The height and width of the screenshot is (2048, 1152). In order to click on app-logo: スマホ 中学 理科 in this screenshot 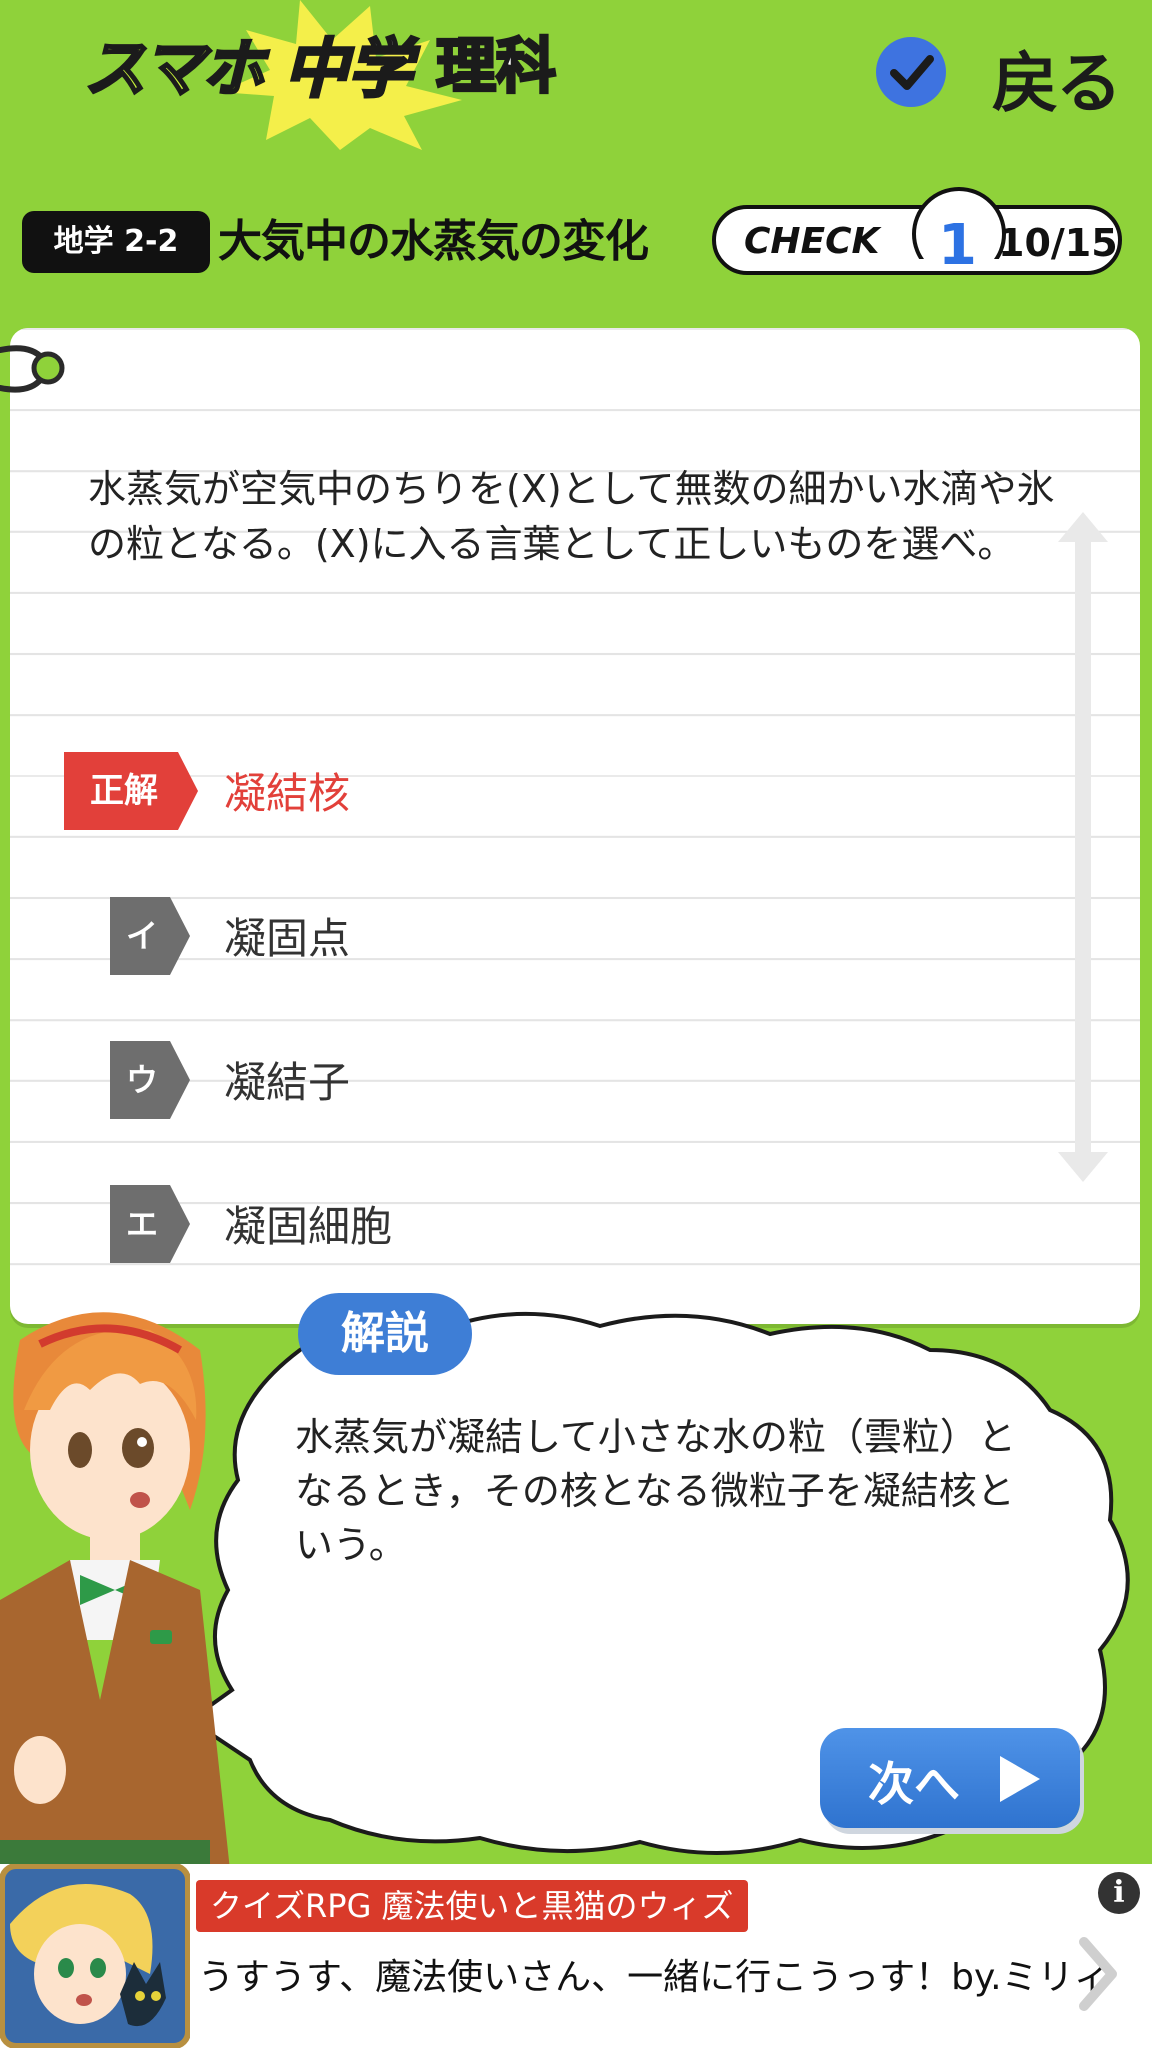, I will do `click(330, 75)`.